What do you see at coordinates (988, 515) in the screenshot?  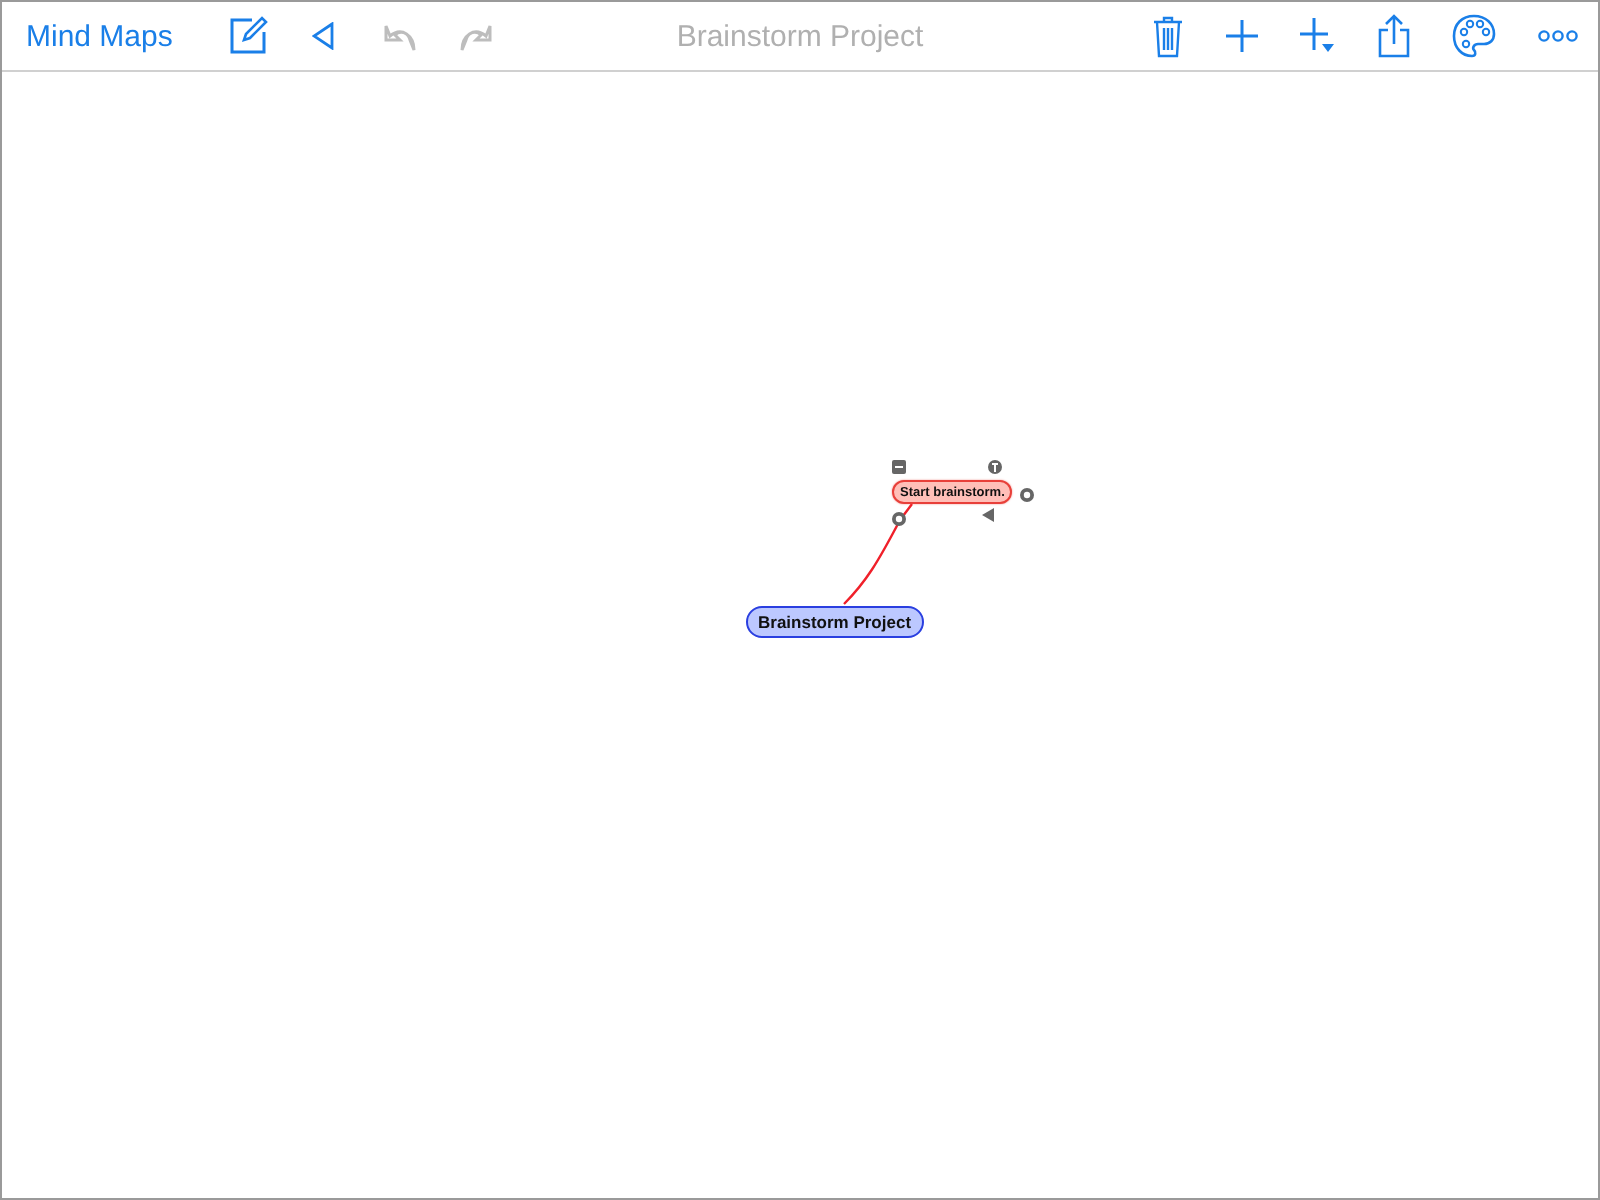 I see `resize-handle-icon` at bounding box center [988, 515].